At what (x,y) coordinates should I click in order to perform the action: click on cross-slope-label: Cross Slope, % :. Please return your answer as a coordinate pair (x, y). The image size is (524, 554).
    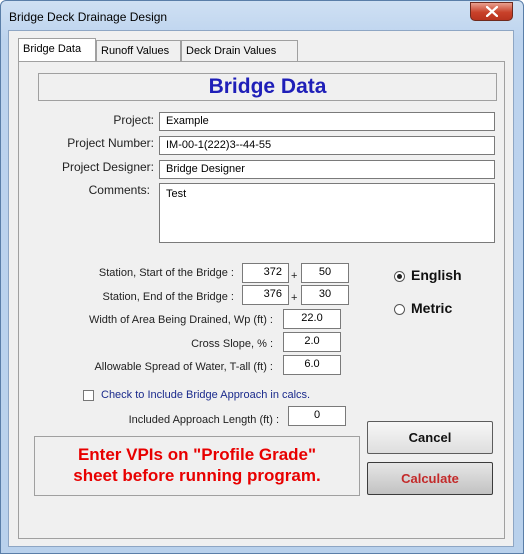
    Looking at the image, I should click on (232, 344).